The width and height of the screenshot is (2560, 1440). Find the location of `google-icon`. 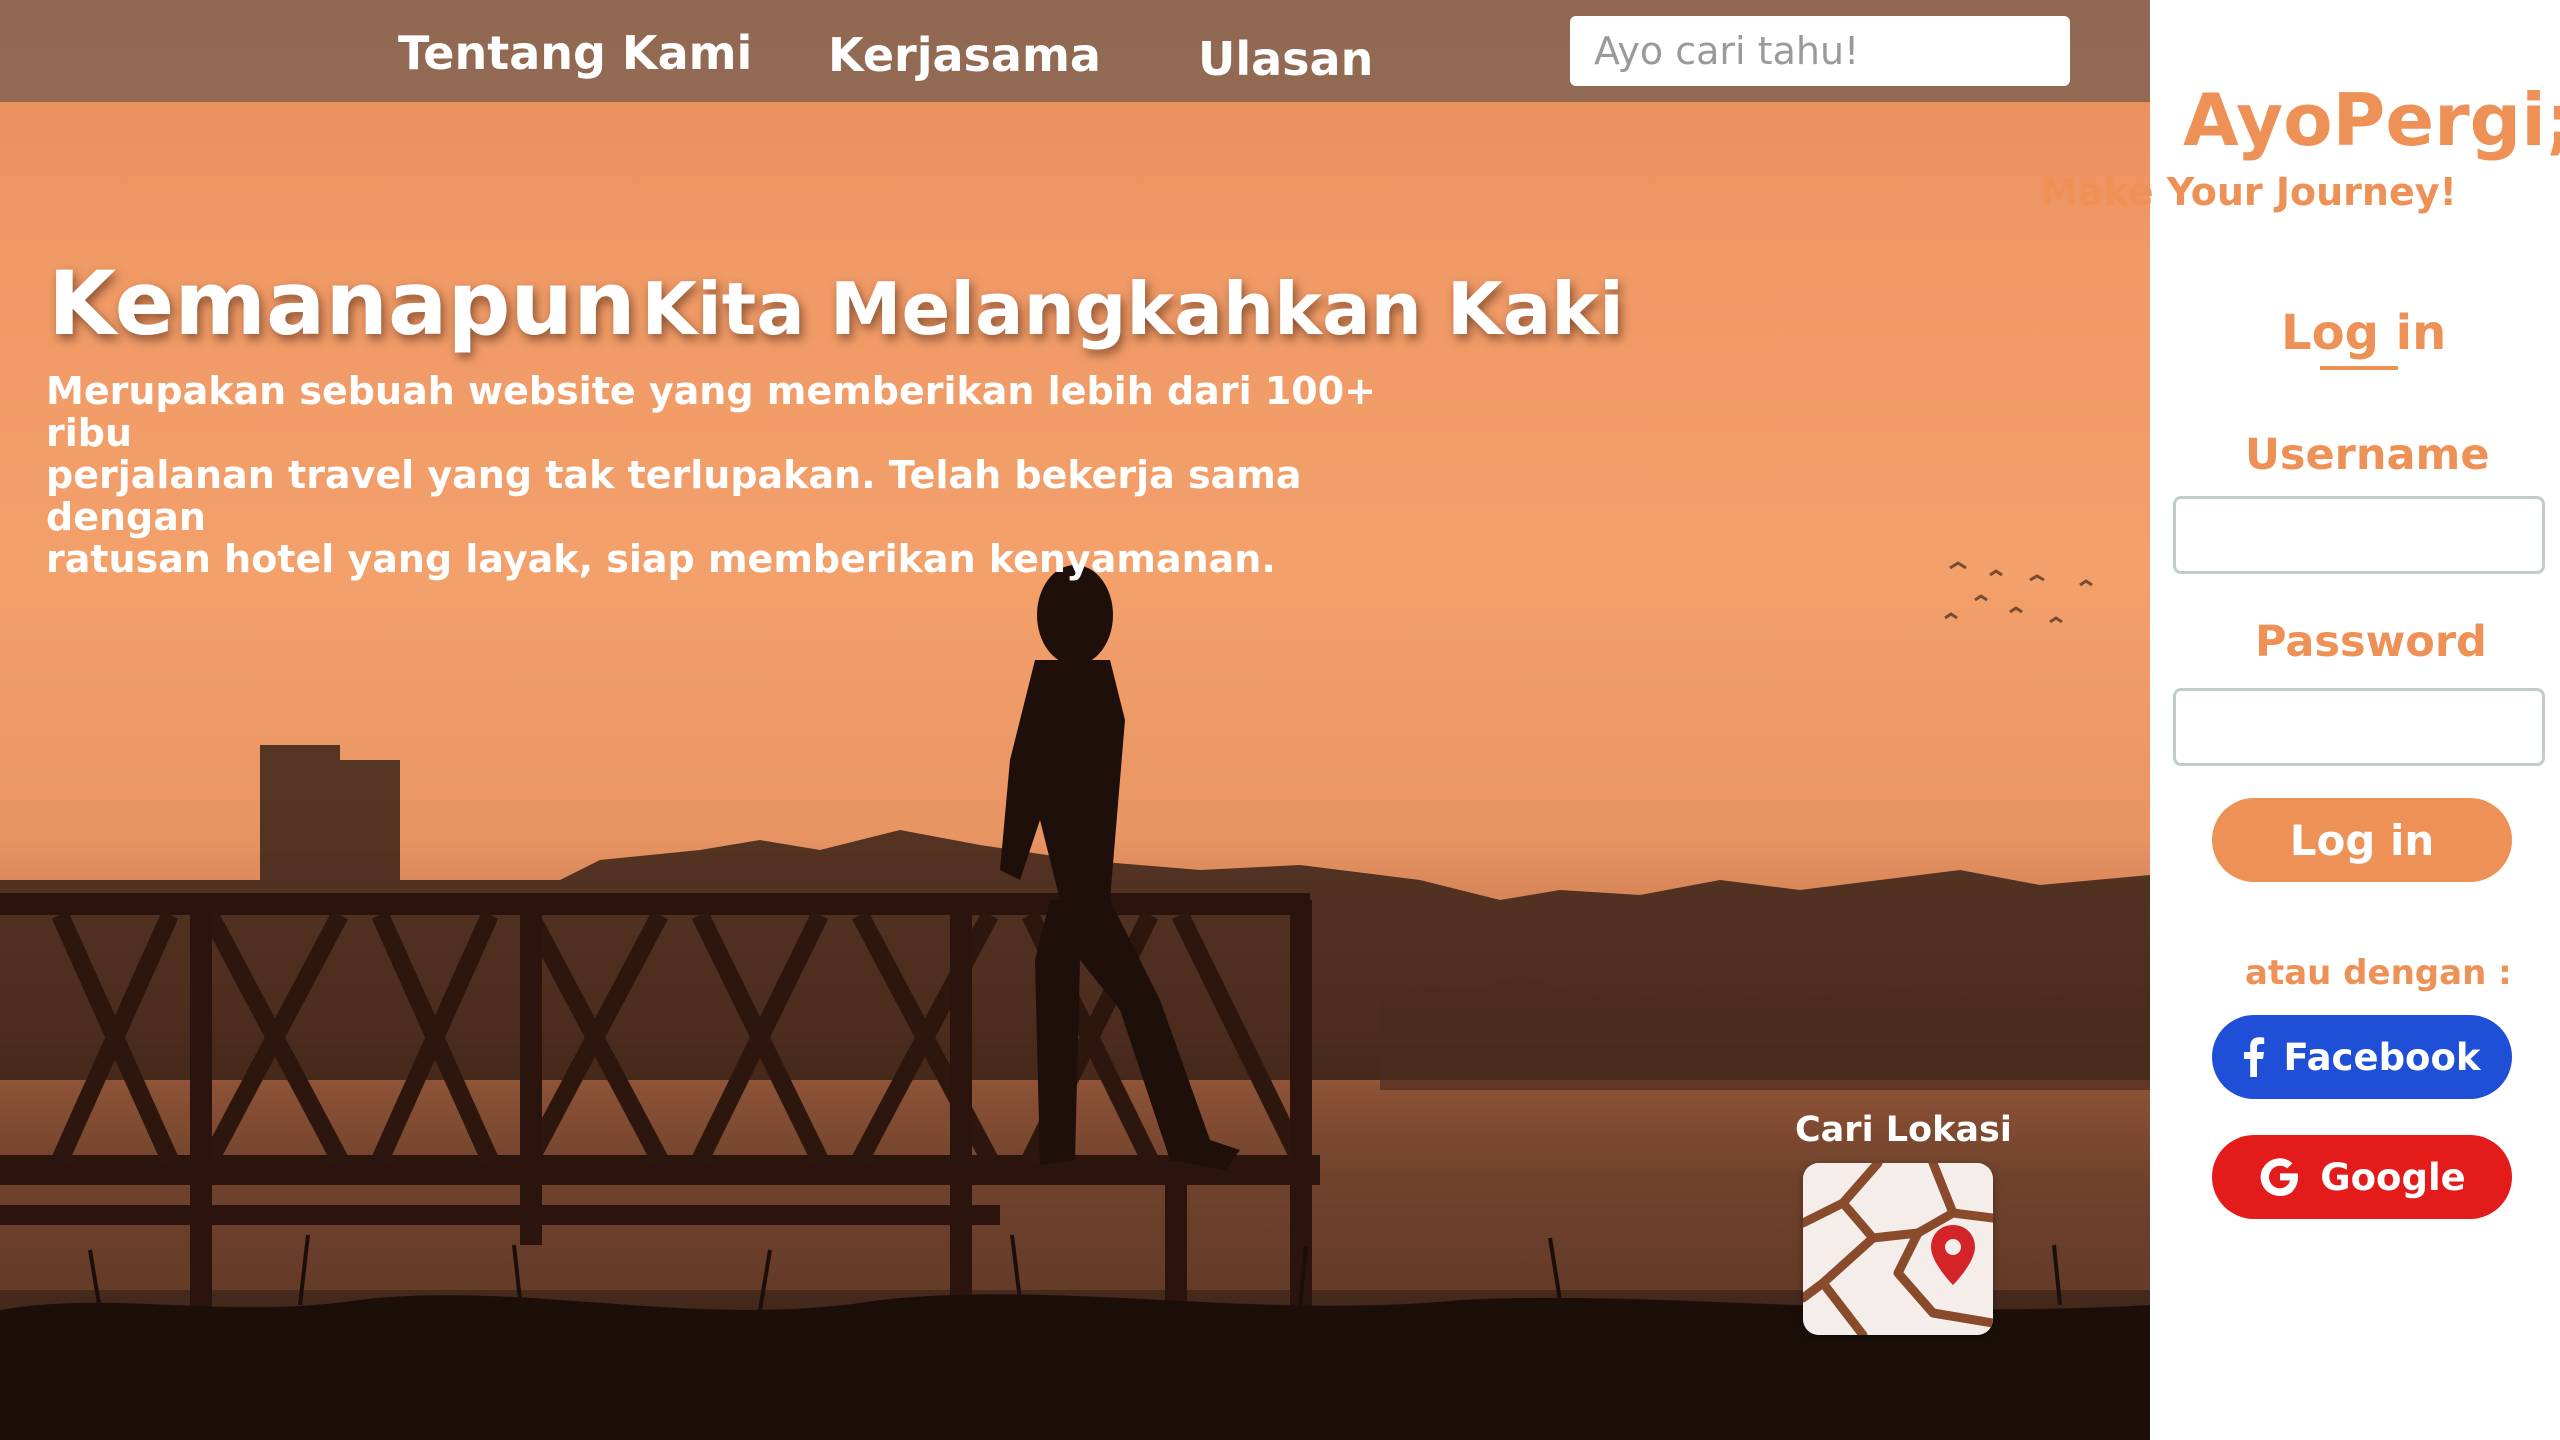

google-icon is located at coordinates (2280, 1177).